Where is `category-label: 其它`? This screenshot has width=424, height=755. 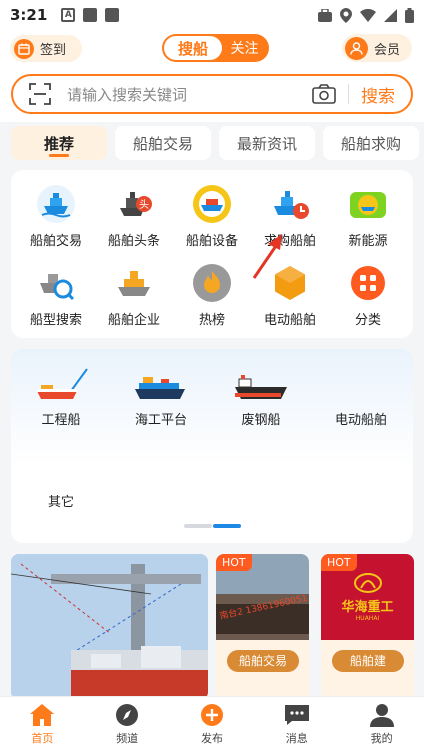 category-label: 其它 is located at coordinates (60, 502).